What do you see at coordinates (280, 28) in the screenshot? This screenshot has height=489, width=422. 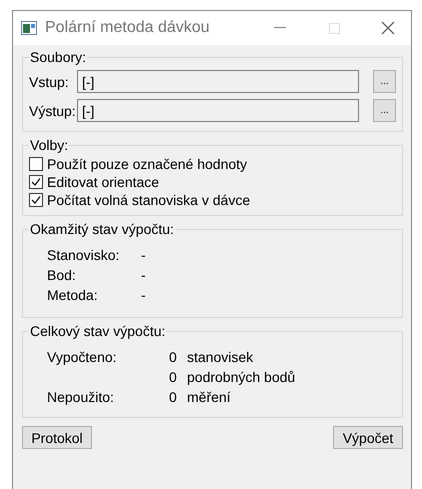 I see `minimize-icon` at bounding box center [280, 28].